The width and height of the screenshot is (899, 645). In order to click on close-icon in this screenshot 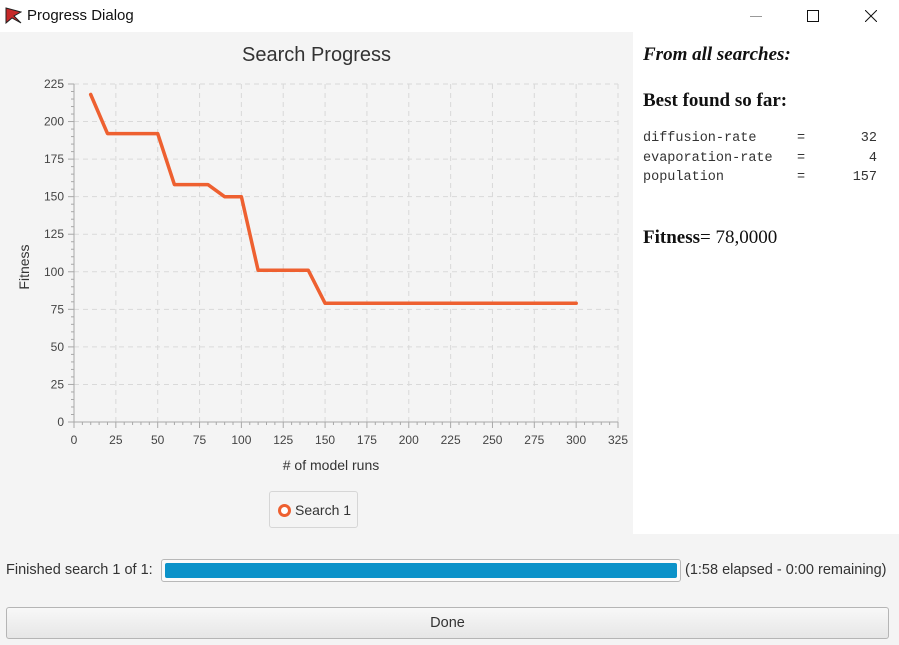, I will do `click(871, 16)`.